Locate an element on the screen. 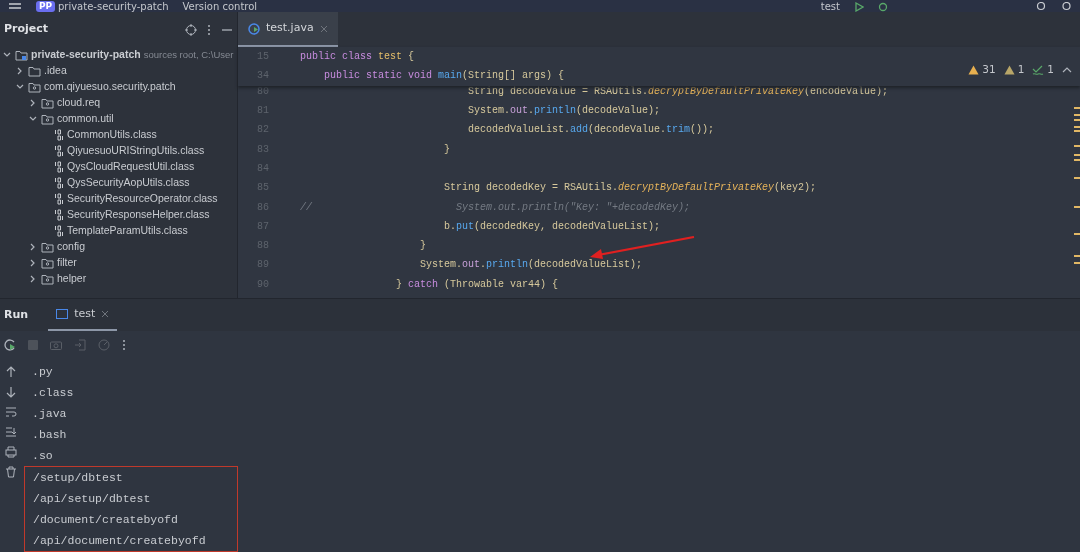 The height and width of the screenshot is (552, 1080). arrow-down-icon is located at coordinates (11, 392).